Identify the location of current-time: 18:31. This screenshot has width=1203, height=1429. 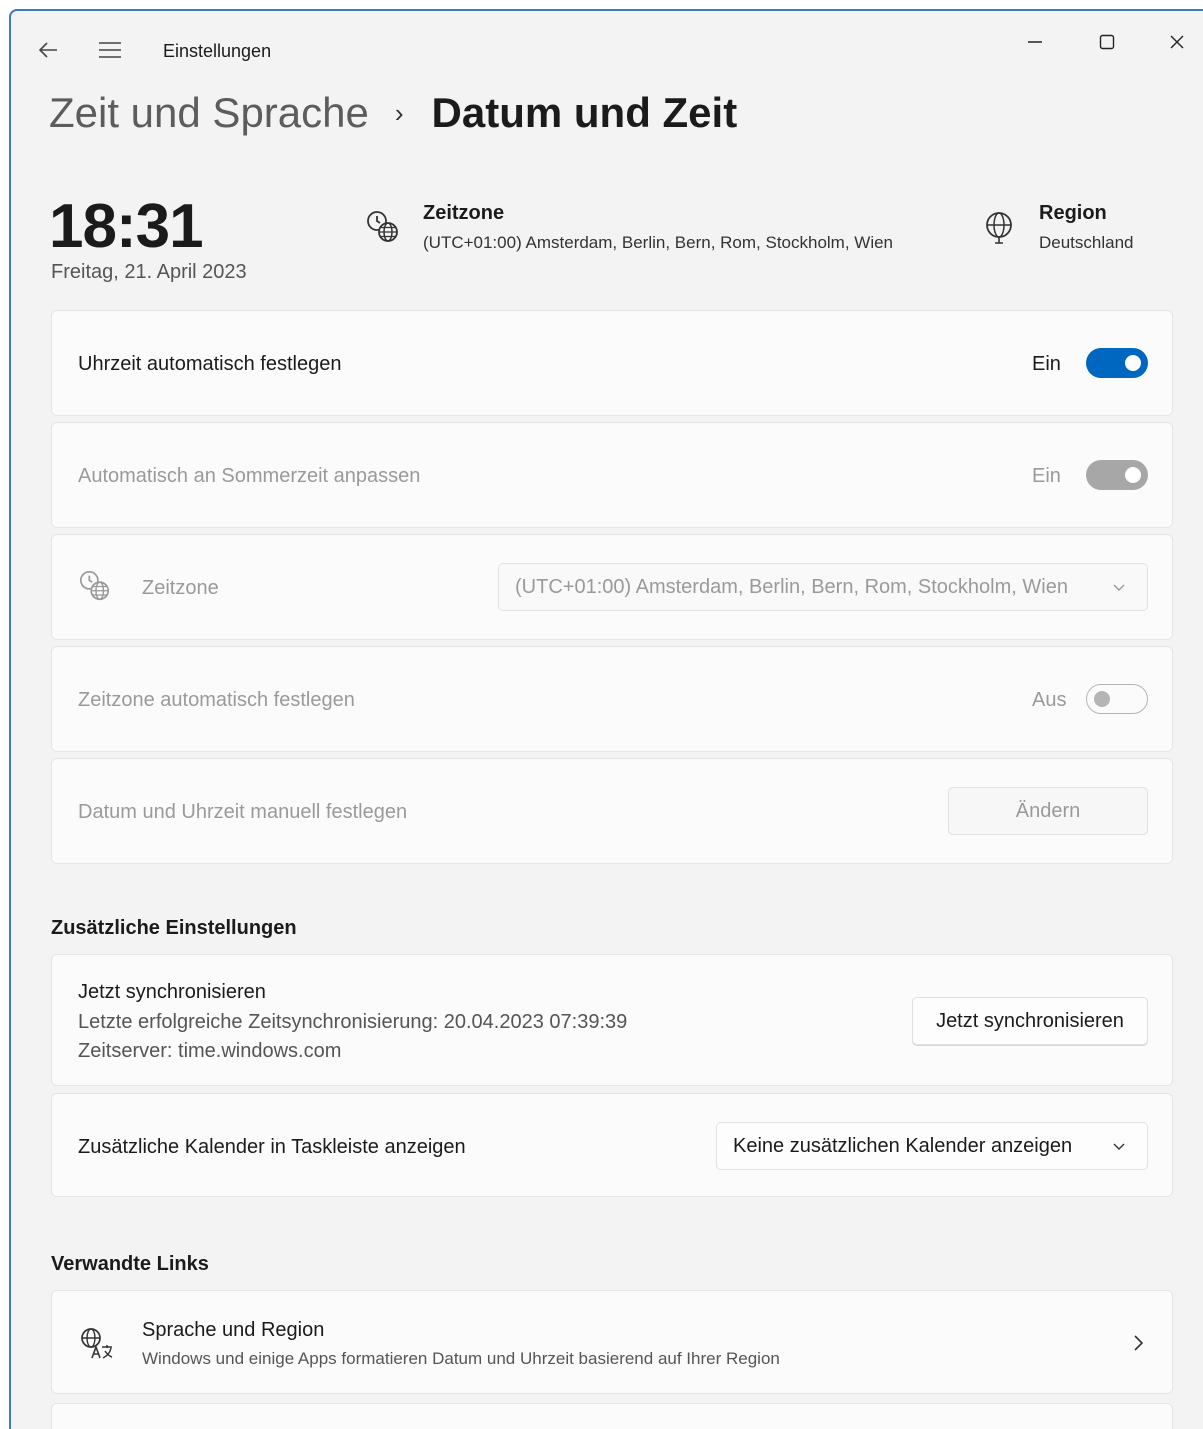
(126, 226).